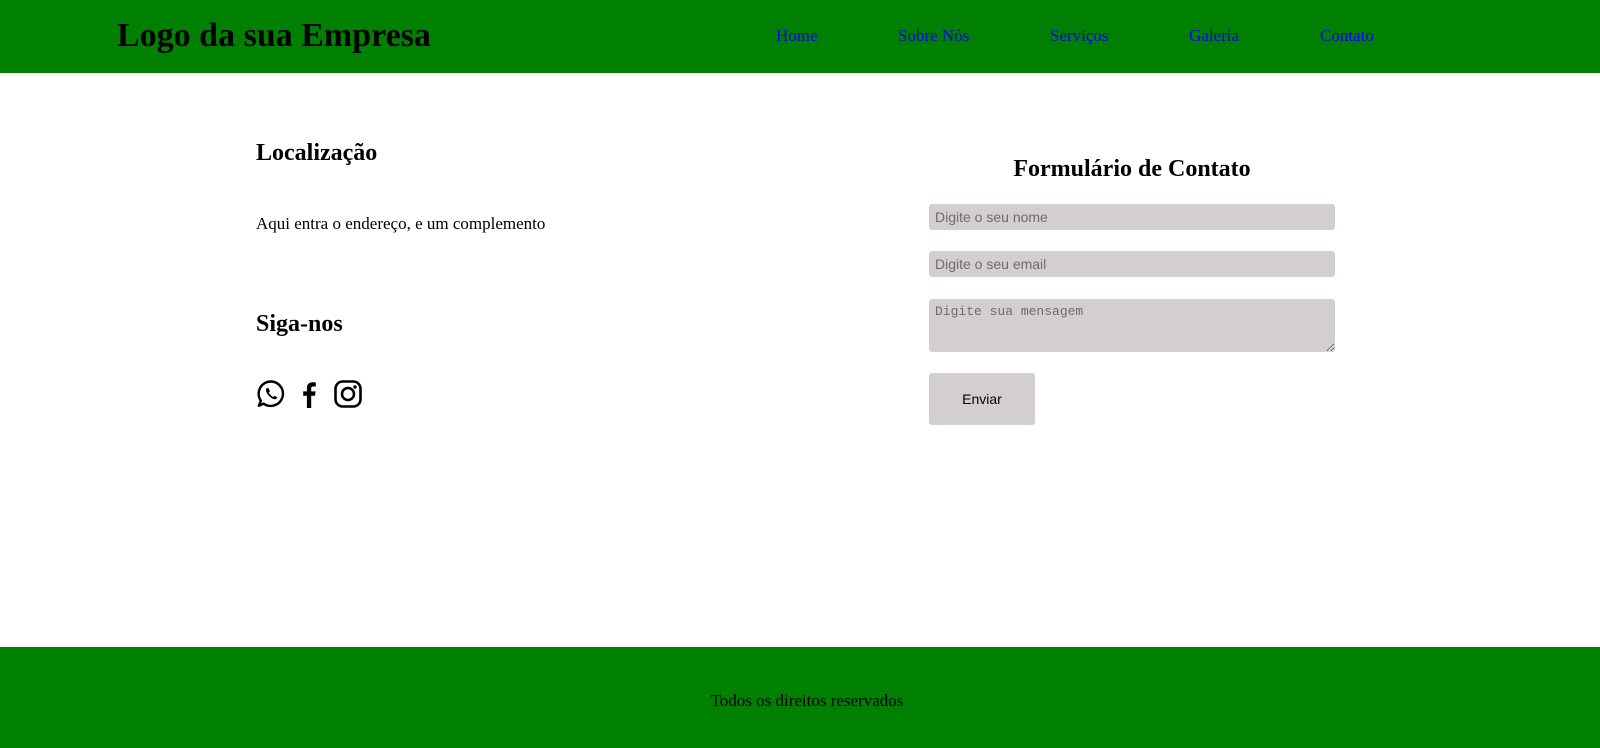  Describe the element at coordinates (1214, 36) in the screenshot. I see `nav-link-galeria: Galeria` at that location.